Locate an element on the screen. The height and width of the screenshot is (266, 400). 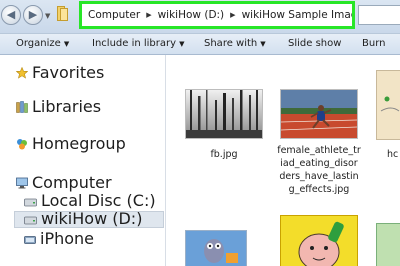
nav-iphone: iPhone is located at coordinates (59, 239).